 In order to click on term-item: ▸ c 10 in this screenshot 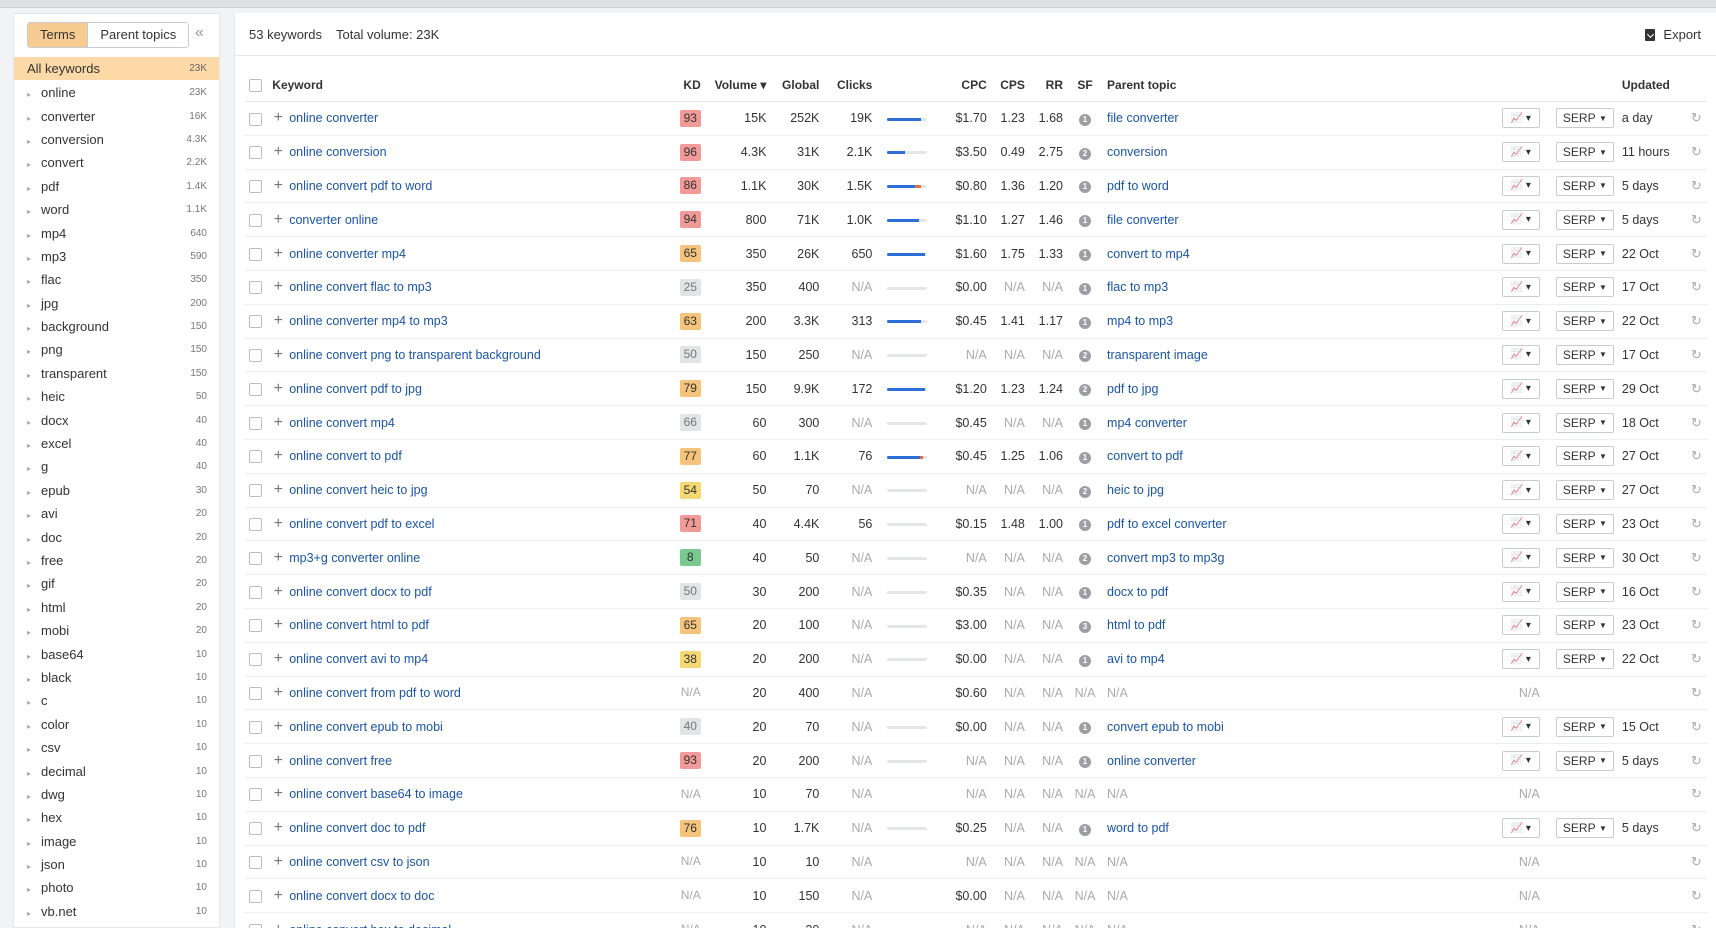, I will do `click(116, 700)`.